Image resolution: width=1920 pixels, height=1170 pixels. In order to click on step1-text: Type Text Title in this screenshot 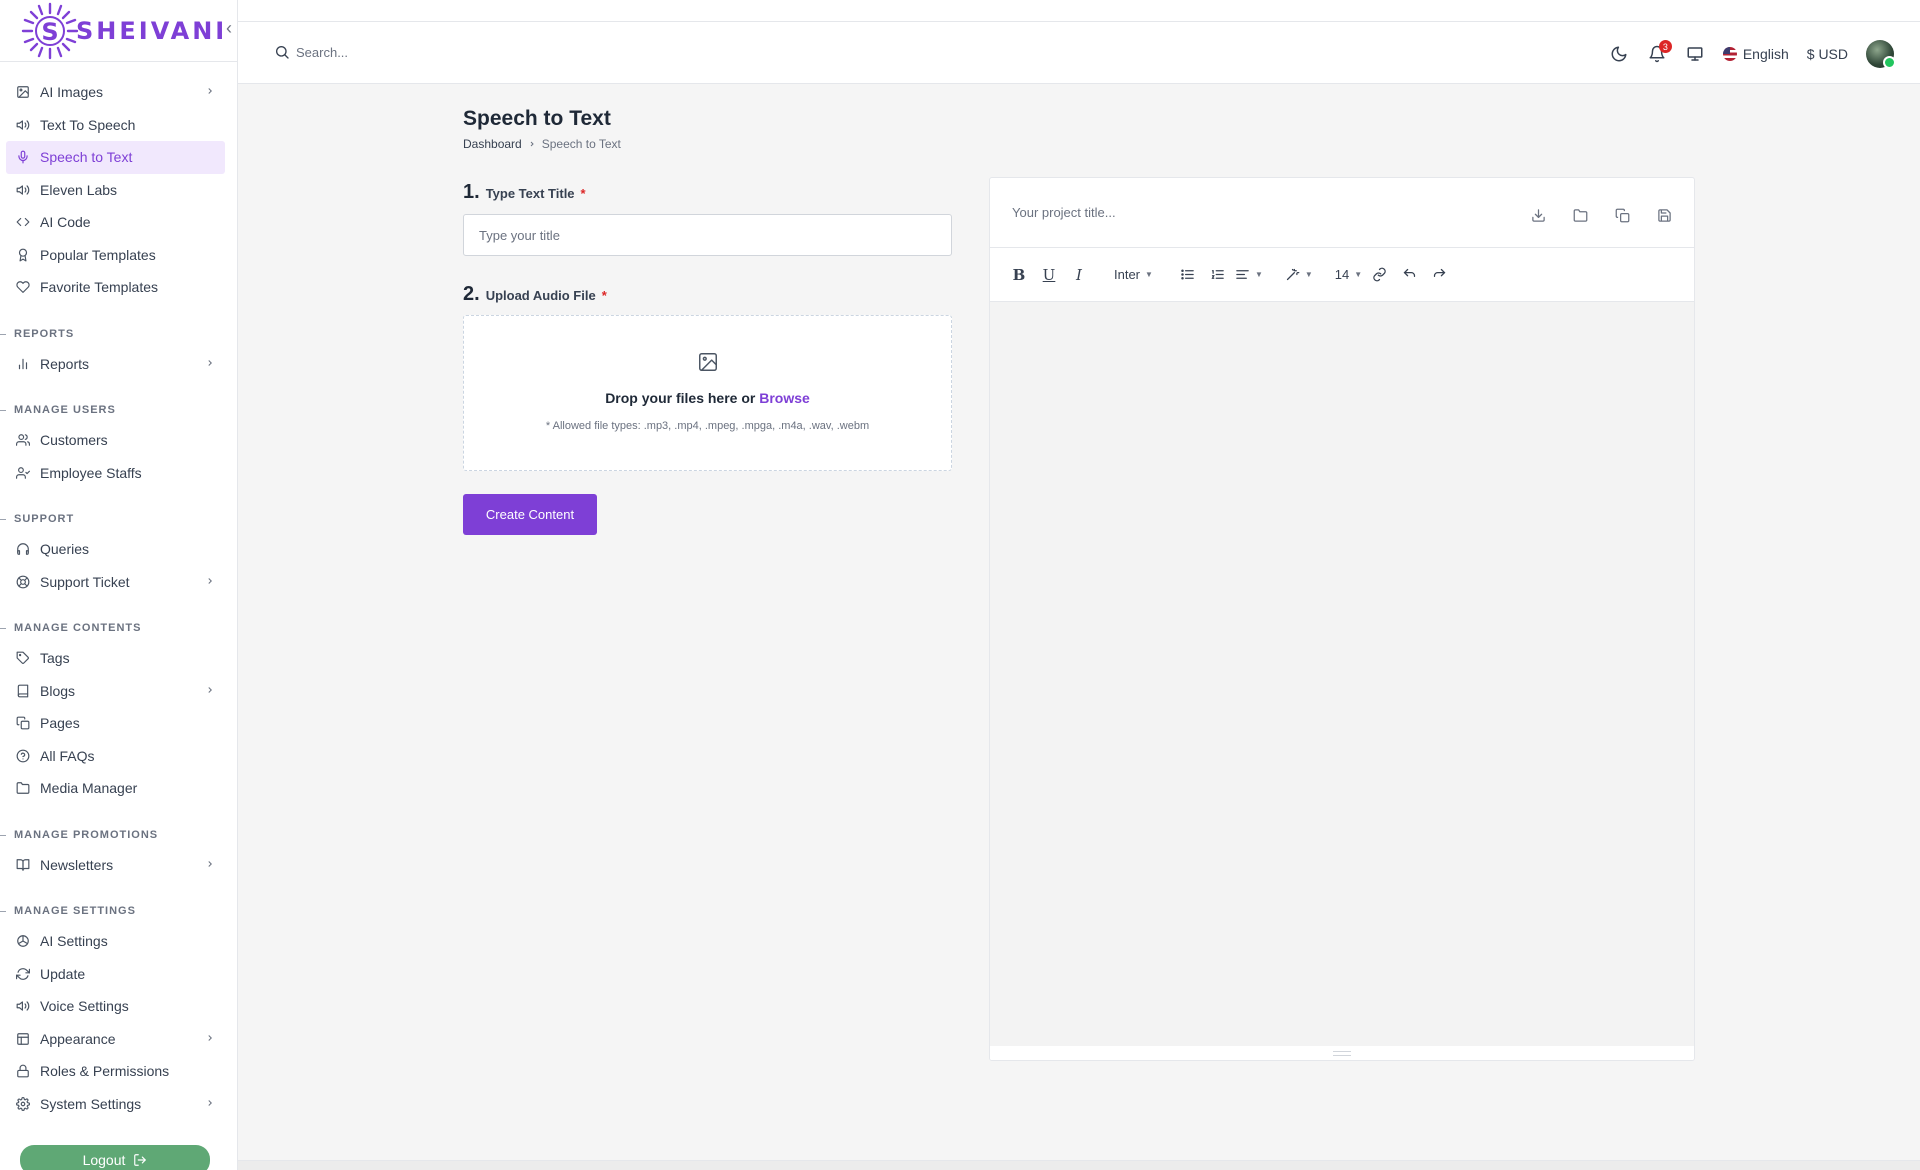, I will do `click(530, 193)`.